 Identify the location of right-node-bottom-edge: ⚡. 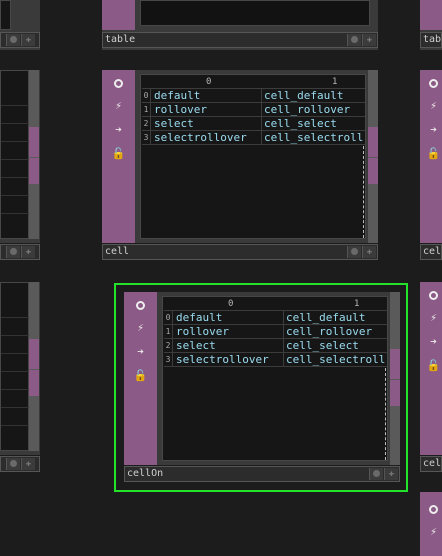
(431, 524).